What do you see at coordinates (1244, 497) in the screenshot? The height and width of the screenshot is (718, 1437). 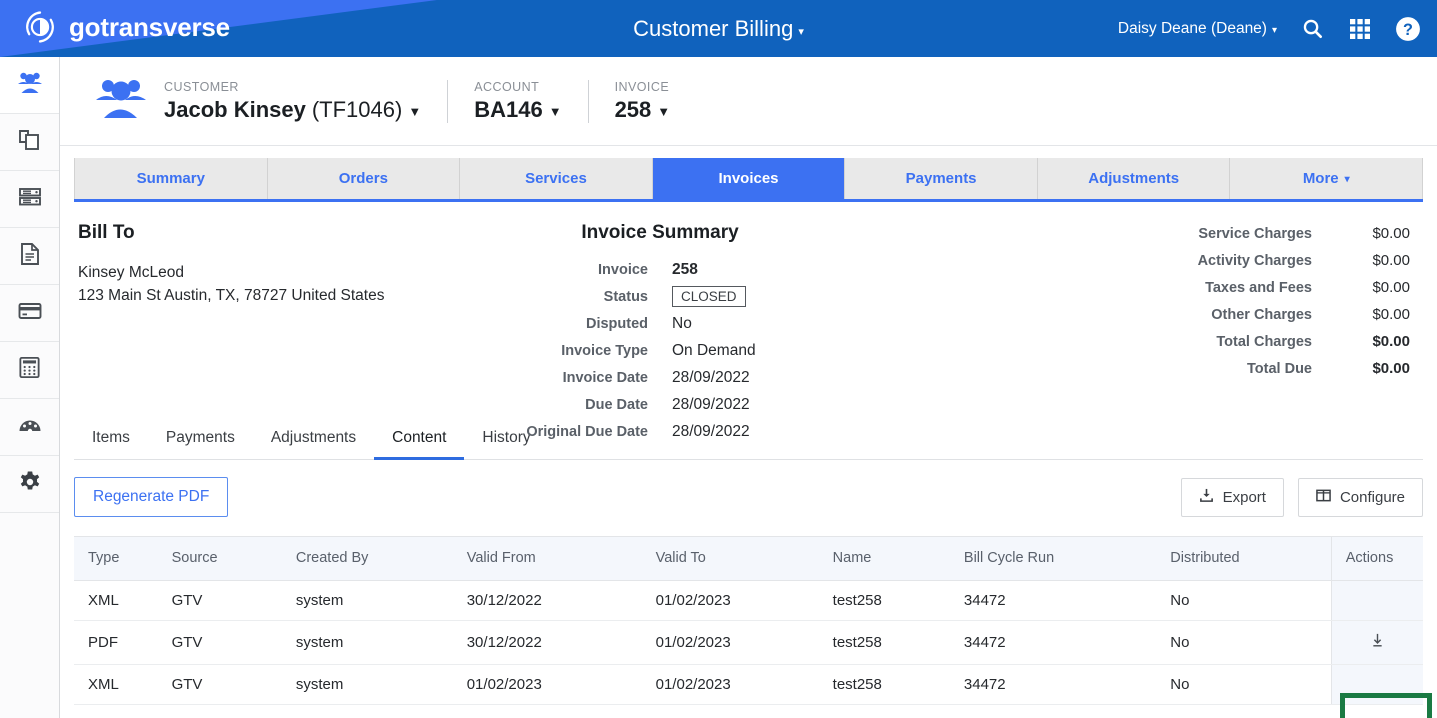 I see `export-button-label: Export` at bounding box center [1244, 497].